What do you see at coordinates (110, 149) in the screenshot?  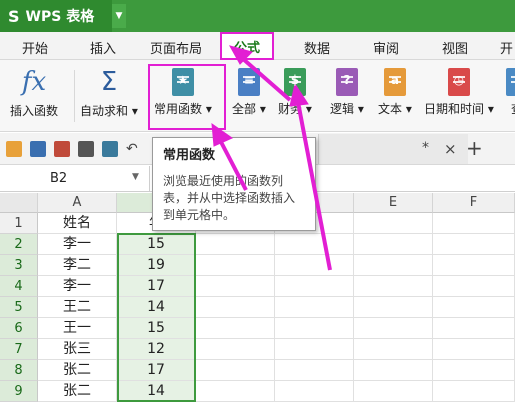 I see `print-preview-icon` at bounding box center [110, 149].